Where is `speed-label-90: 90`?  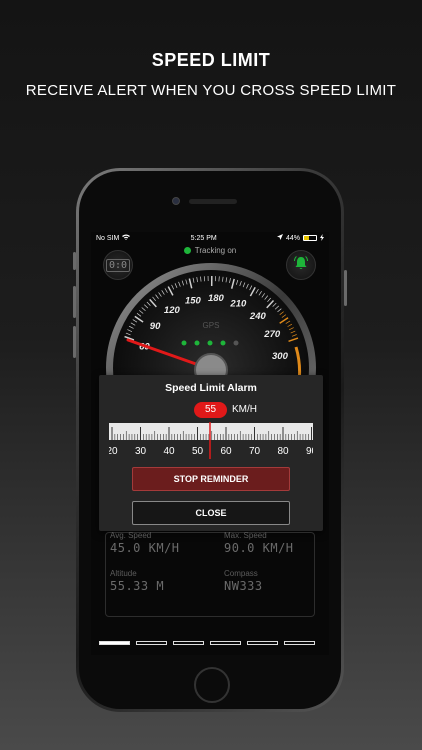 speed-label-90: 90 is located at coordinates (155, 326).